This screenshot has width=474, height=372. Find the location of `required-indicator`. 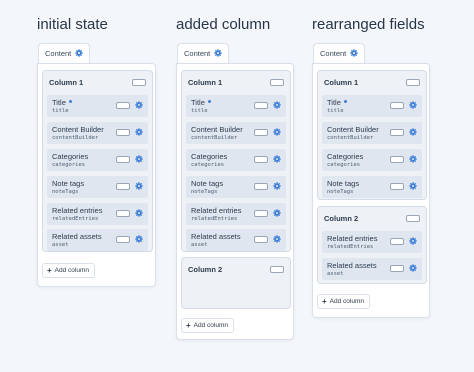

required-indicator is located at coordinates (70, 101).